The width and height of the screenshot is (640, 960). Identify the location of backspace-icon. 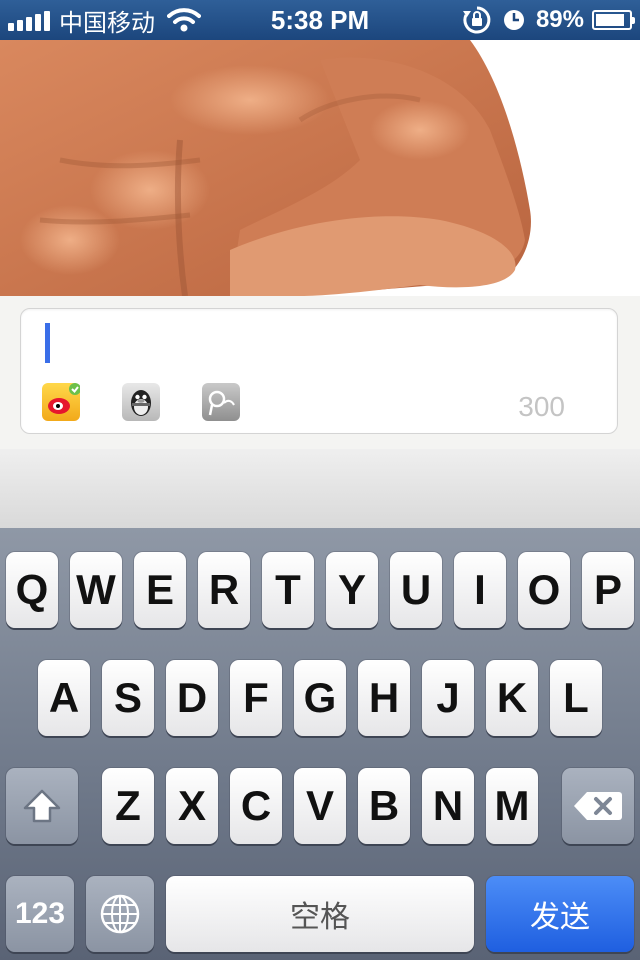
(598, 806).